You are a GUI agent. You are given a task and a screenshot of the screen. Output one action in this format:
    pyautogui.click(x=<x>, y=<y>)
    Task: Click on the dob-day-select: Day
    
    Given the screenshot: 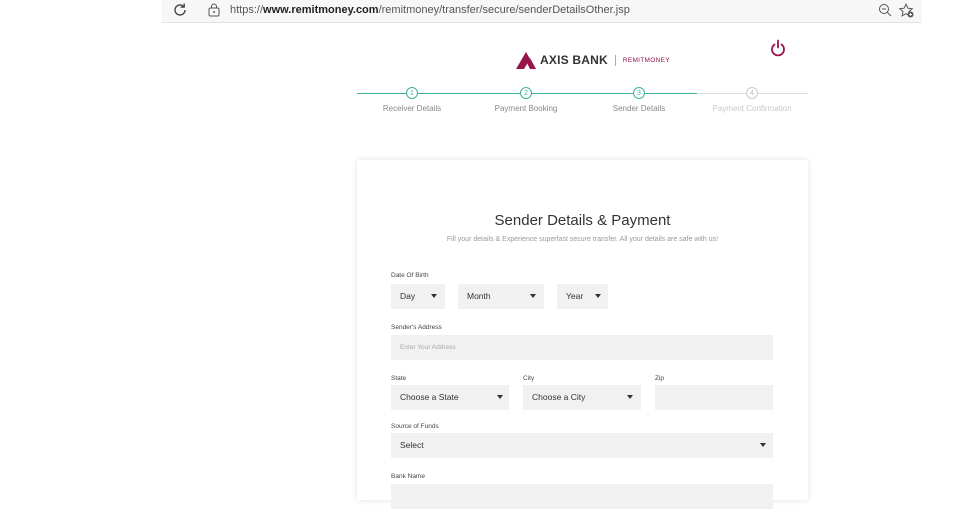 What is the action you would take?
    pyautogui.click(x=418, y=296)
    